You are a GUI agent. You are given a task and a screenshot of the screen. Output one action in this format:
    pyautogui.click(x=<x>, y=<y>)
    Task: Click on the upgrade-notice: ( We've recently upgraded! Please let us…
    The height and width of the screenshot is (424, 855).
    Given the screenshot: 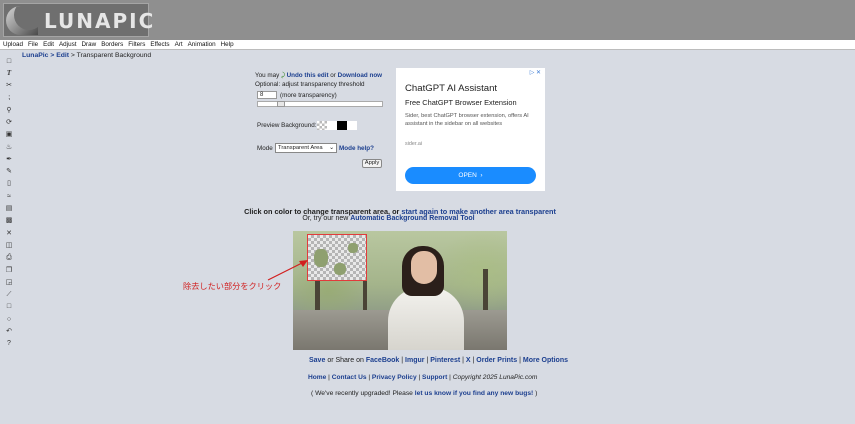 What is the action you would take?
    pyautogui.click(x=424, y=393)
    